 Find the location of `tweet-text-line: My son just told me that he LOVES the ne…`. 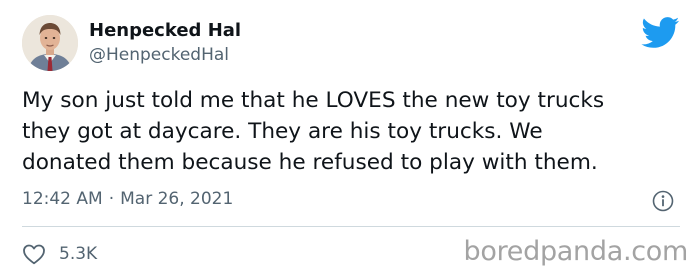

tweet-text-line: My son just told me that he LOVES the ne… is located at coordinates (313, 100).